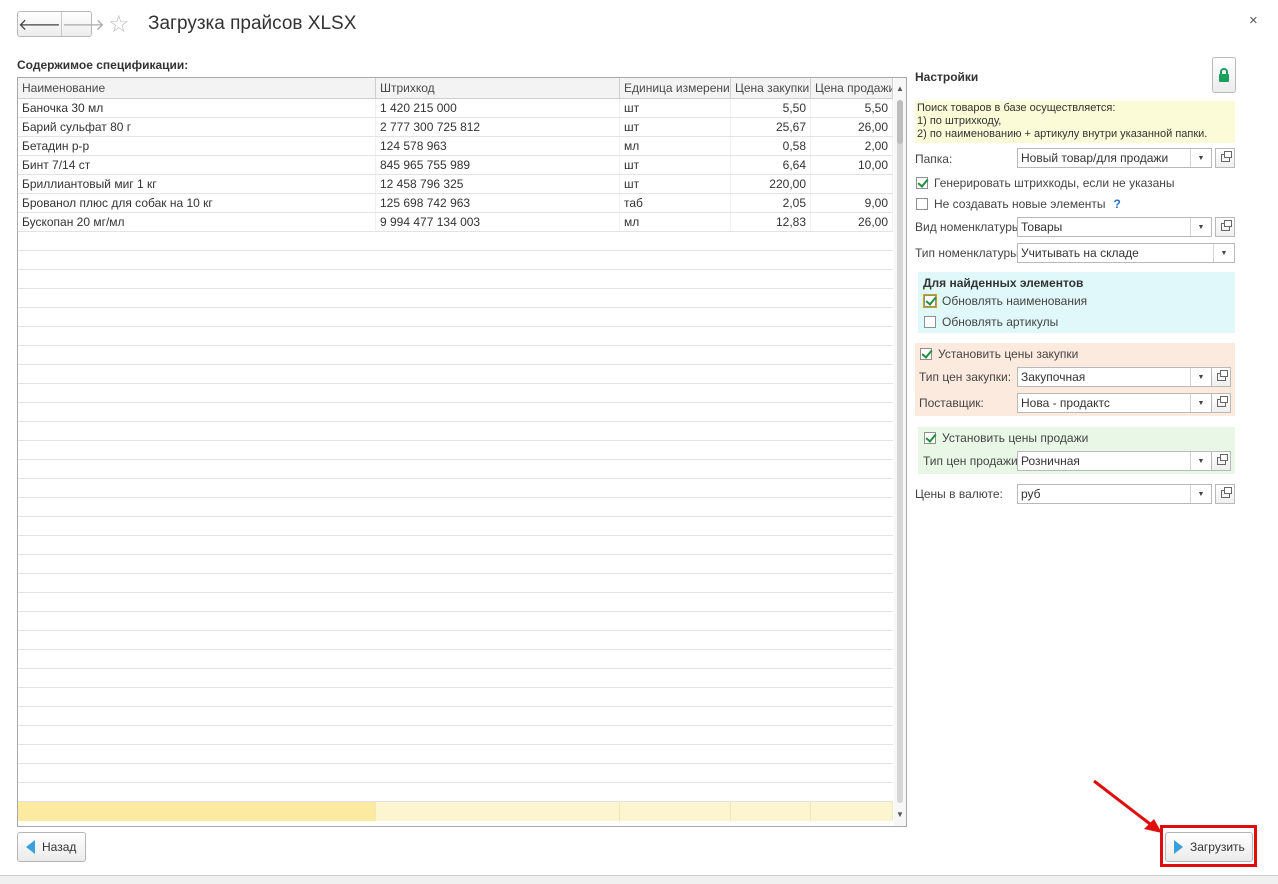 The width and height of the screenshot is (1278, 884). Describe the element at coordinates (675, 184) in the screenshot. I see `cell-unit: шт` at that location.